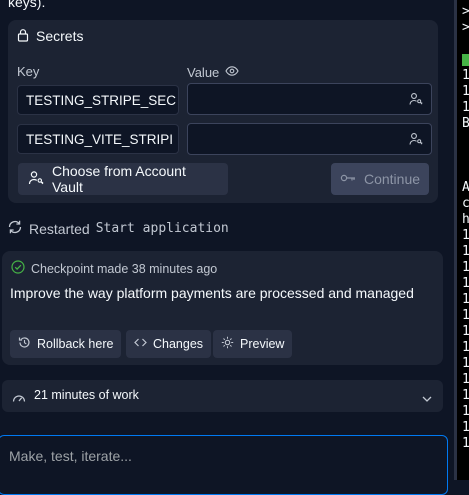  What do you see at coordinates (98, 139) in the screenshot?
I see `secret-key-field: TESTING_VITE_STRIPI` at bounding box center [98, 139].